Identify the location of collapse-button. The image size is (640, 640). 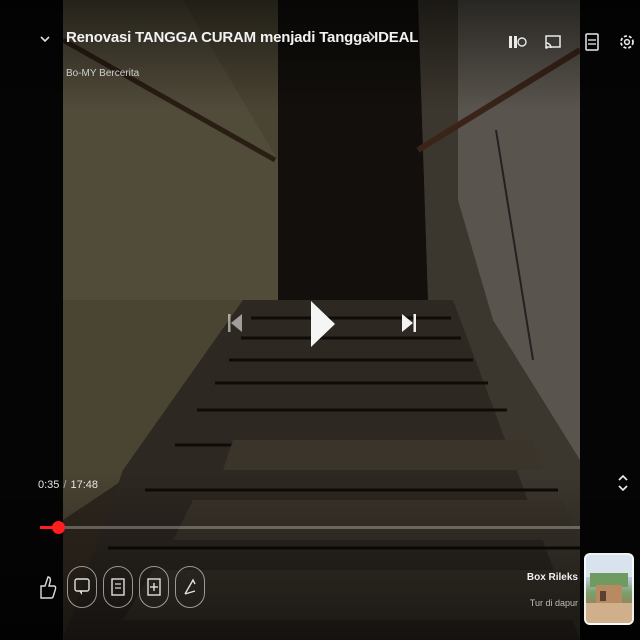
(45, 41).